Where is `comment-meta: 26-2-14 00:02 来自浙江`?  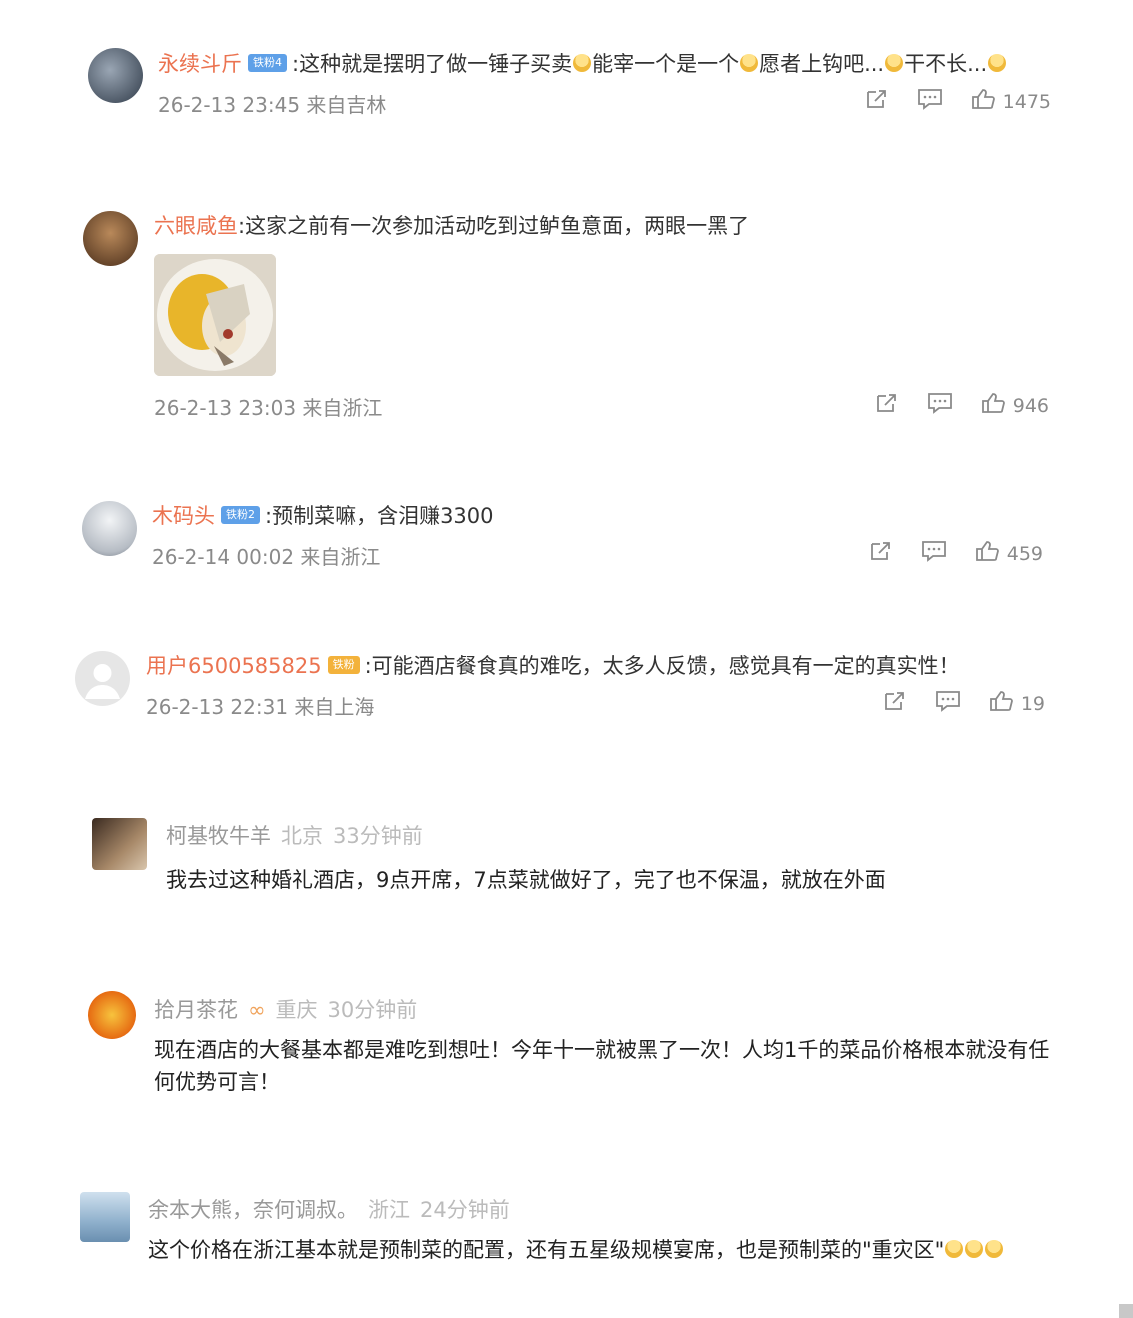
comment-meta: 26-2-14 00:02 来自浙江 is located at coordinates (266, 555).